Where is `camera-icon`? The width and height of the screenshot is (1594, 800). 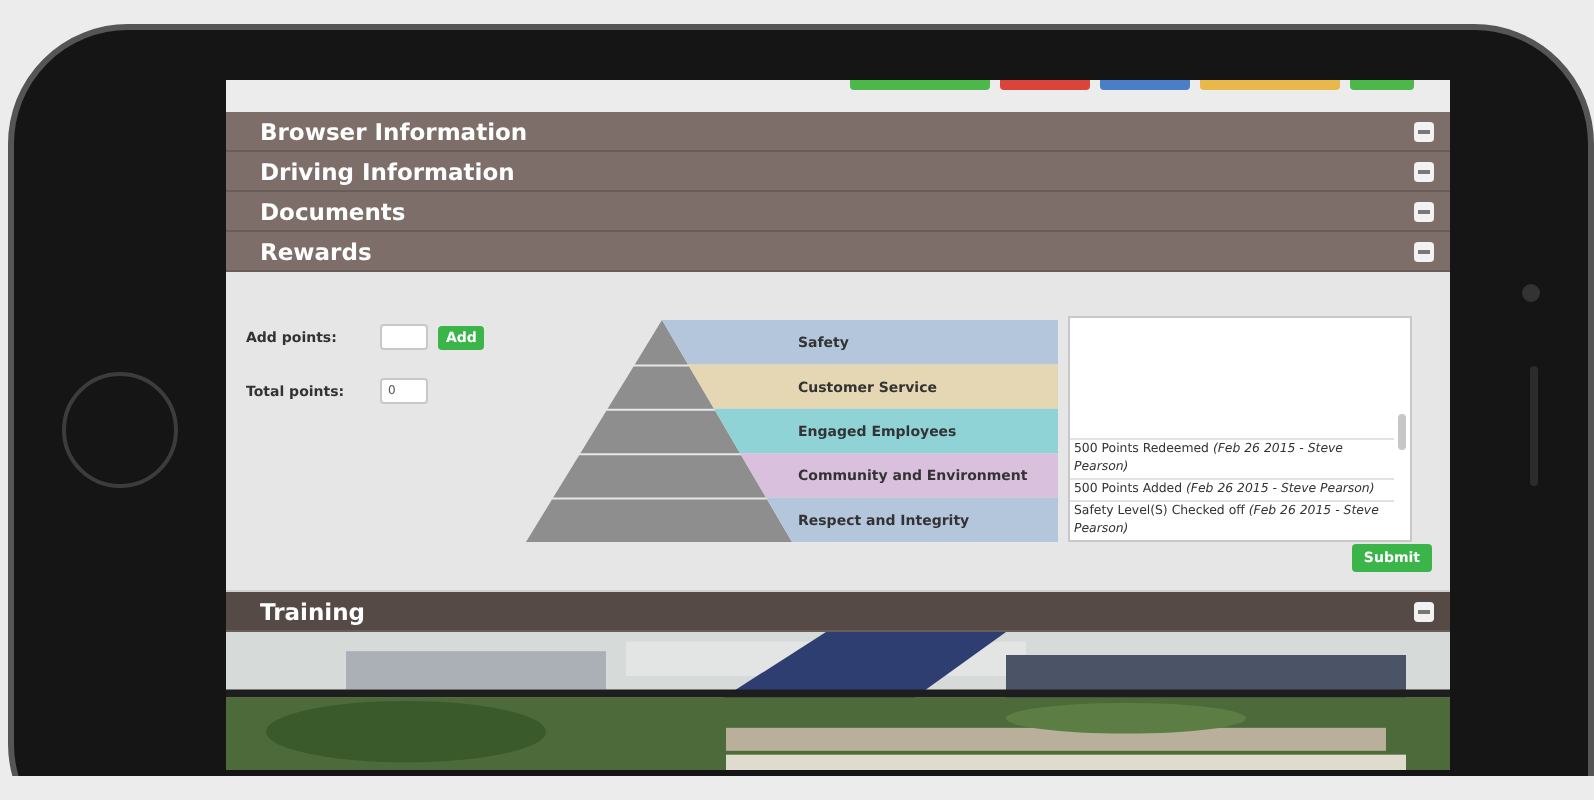 camera-icon is located at coordinates (1531, 293).